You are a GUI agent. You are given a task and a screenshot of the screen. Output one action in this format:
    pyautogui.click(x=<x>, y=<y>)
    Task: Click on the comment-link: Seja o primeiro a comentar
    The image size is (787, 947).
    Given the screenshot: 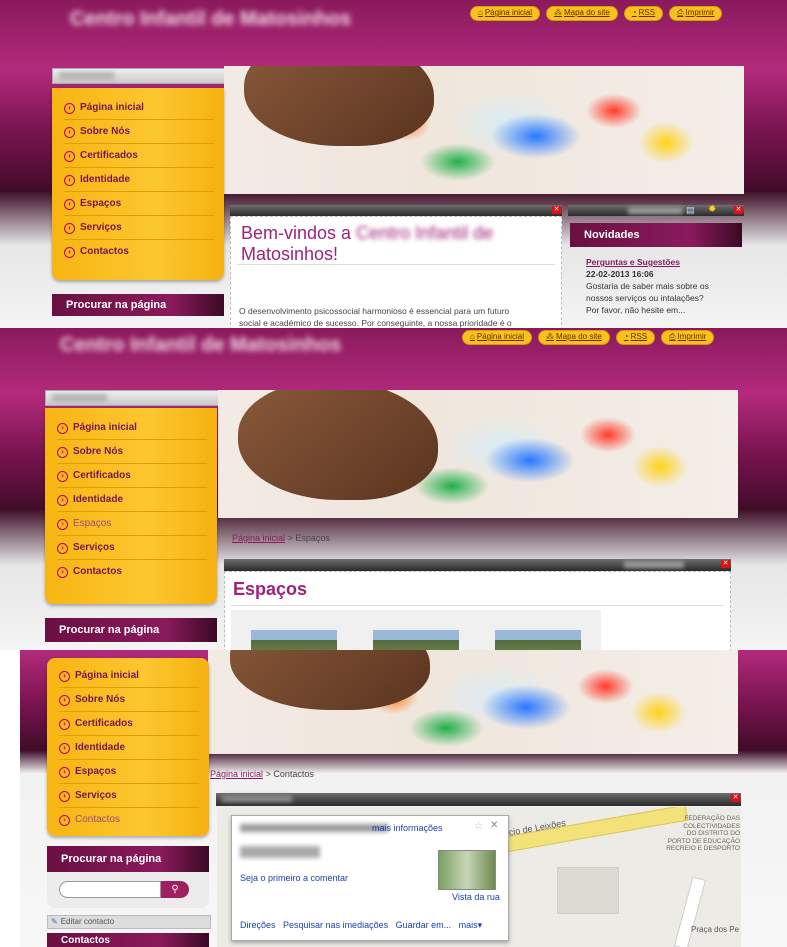 What is the action you would take?
    pyautogui.click(x=294, y=878)
    